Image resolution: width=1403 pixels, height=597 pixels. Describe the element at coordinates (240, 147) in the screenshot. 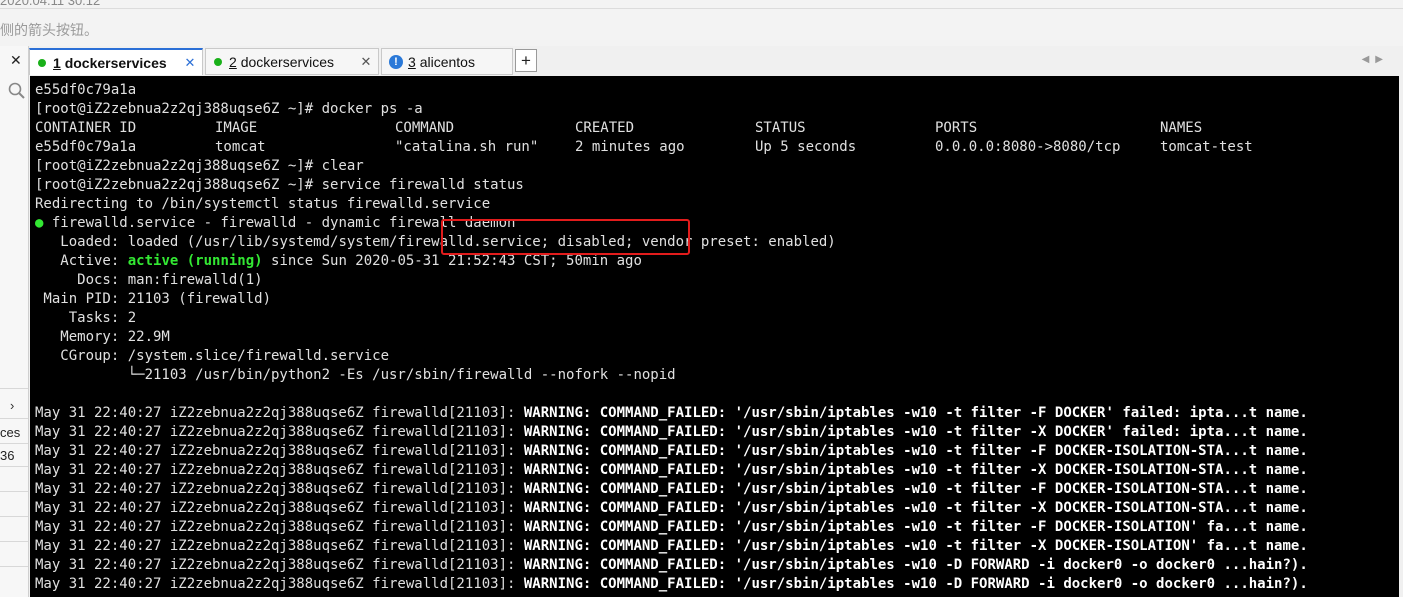

I see `docker-ps-row-cell: tomcat` at that location.